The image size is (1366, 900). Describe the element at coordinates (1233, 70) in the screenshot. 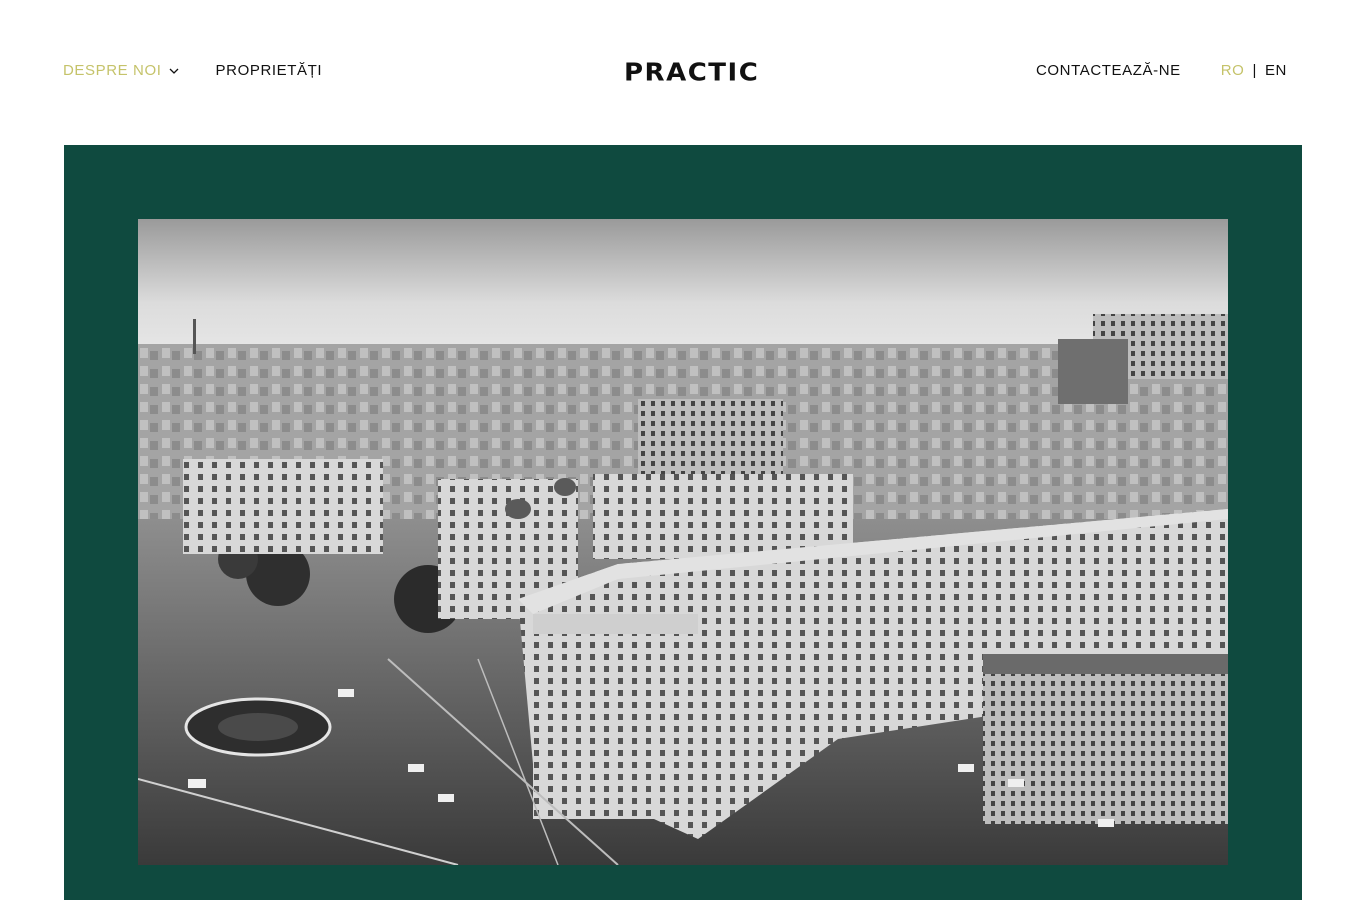

I see `lang-ro-link: RO` at that location.